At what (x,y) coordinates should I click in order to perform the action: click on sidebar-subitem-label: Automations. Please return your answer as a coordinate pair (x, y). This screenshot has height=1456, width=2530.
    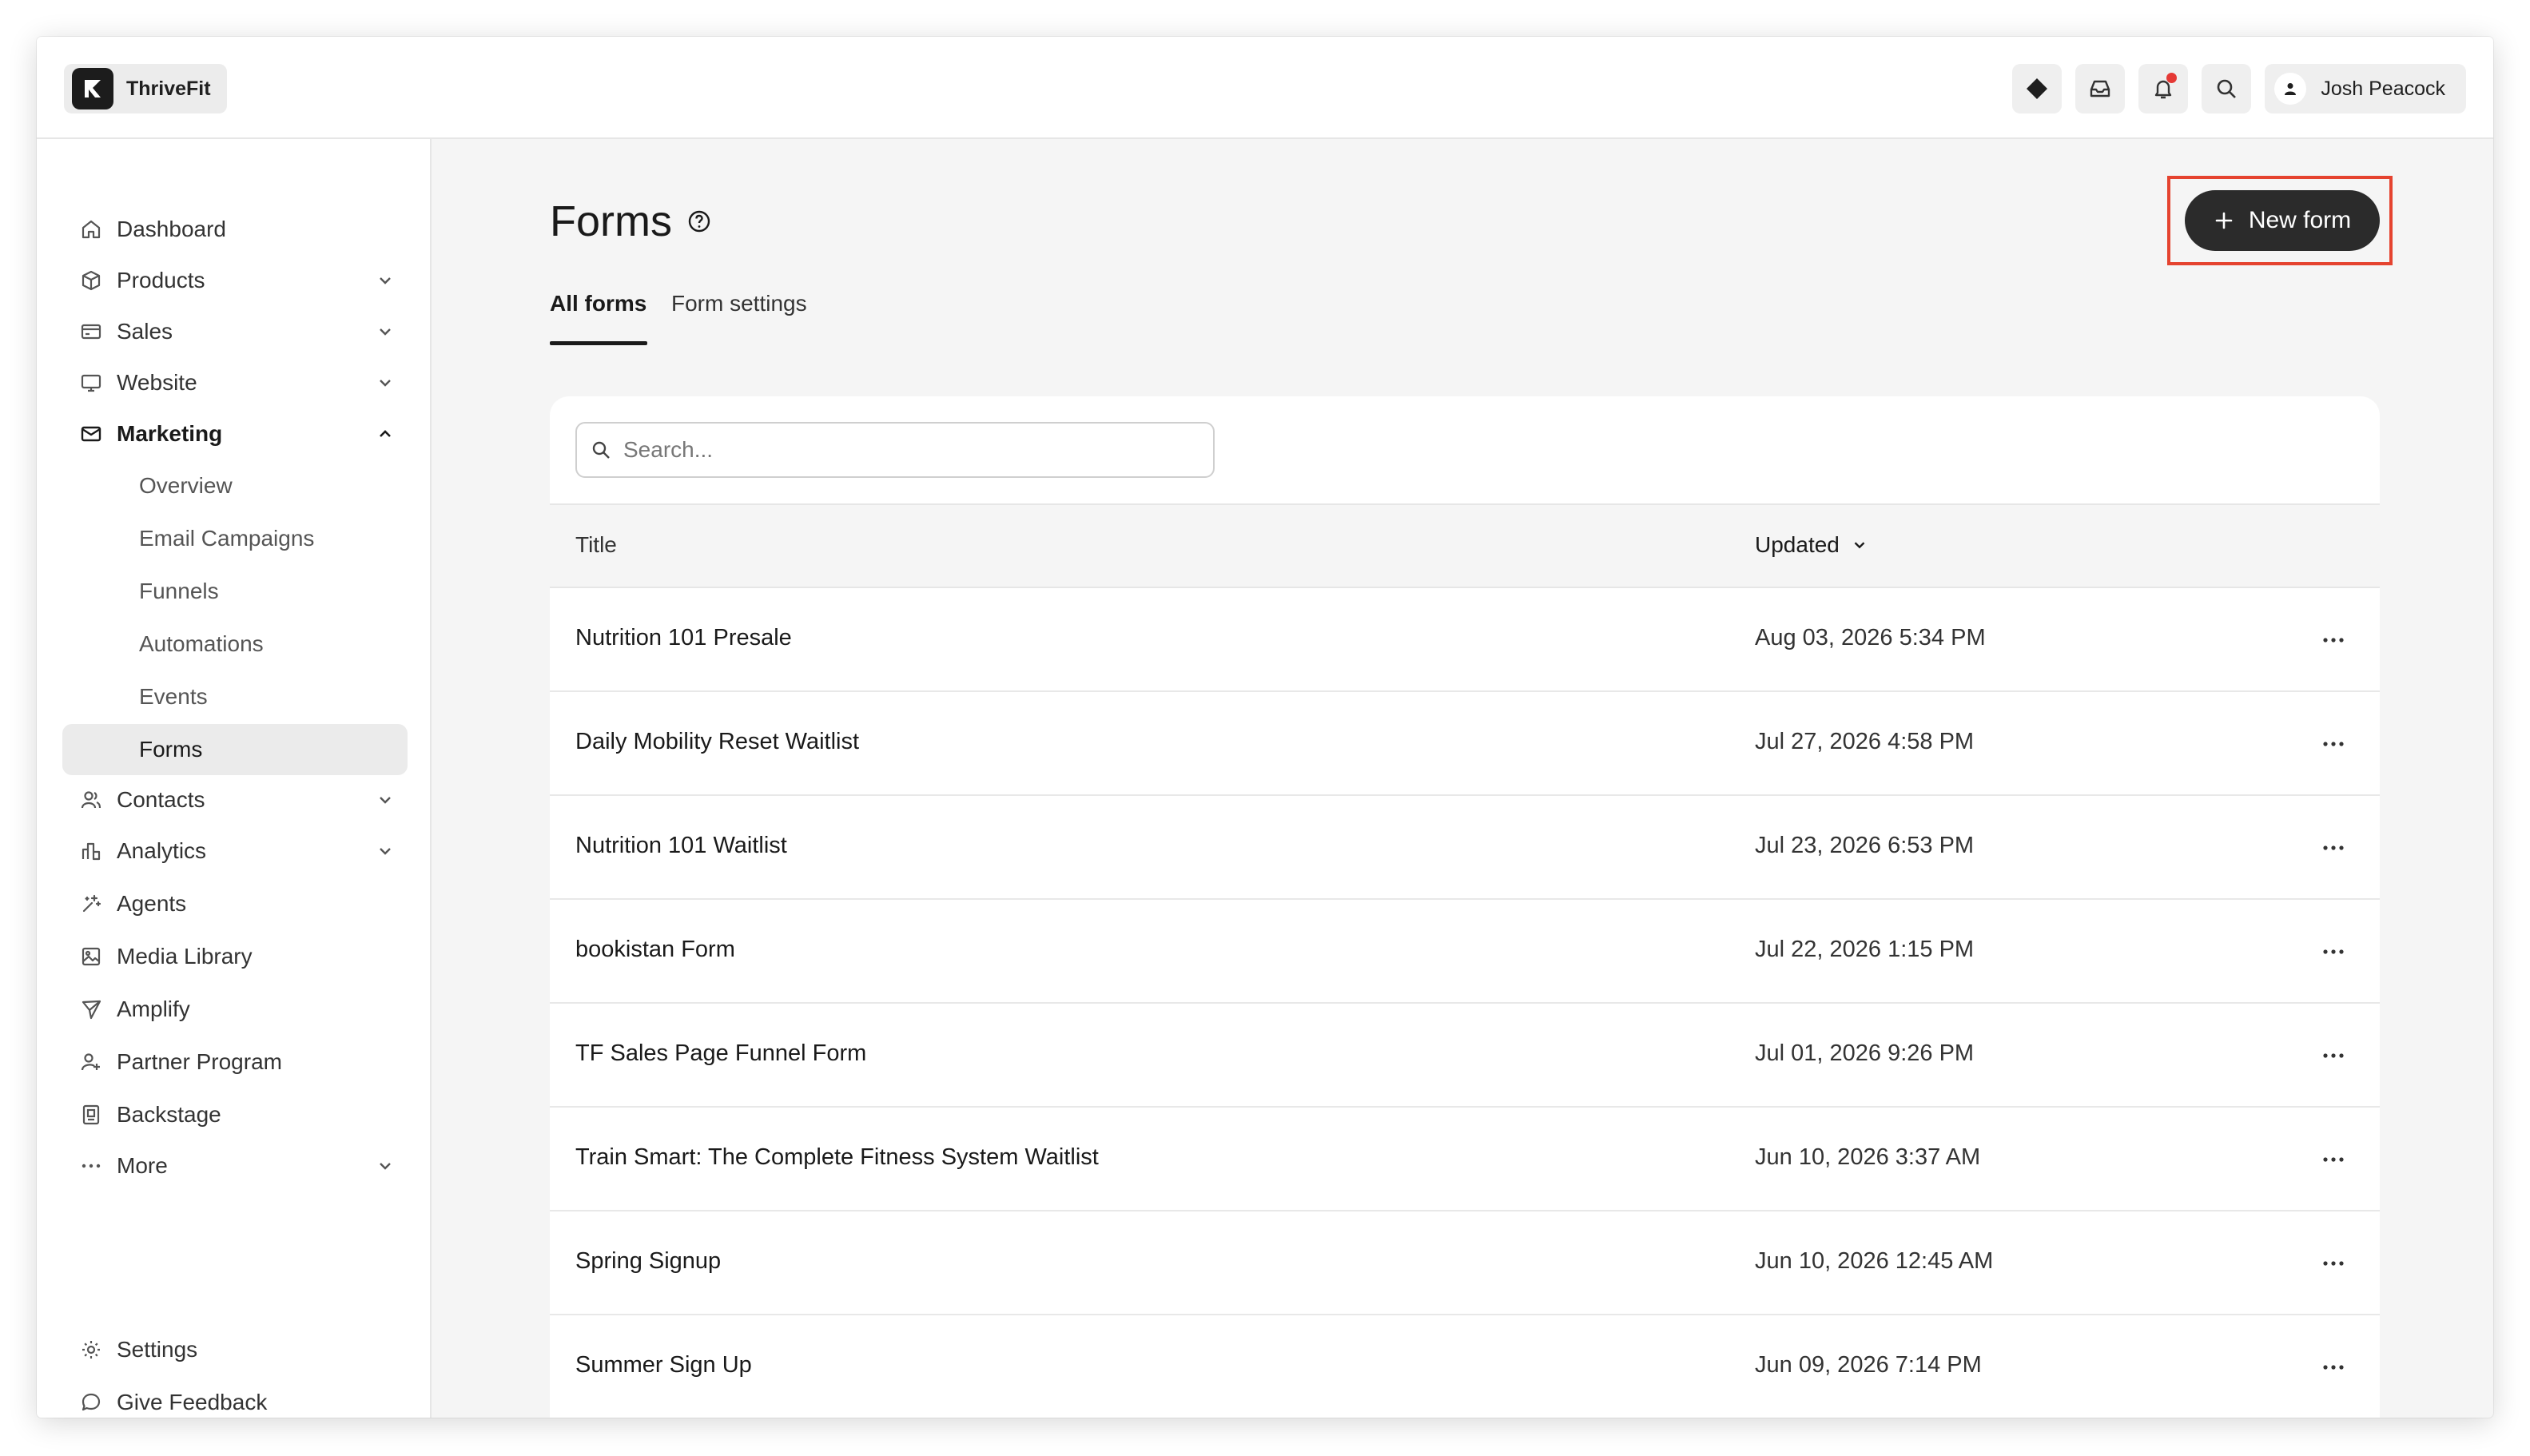
    Looking at the image, I should click on (201, 643).